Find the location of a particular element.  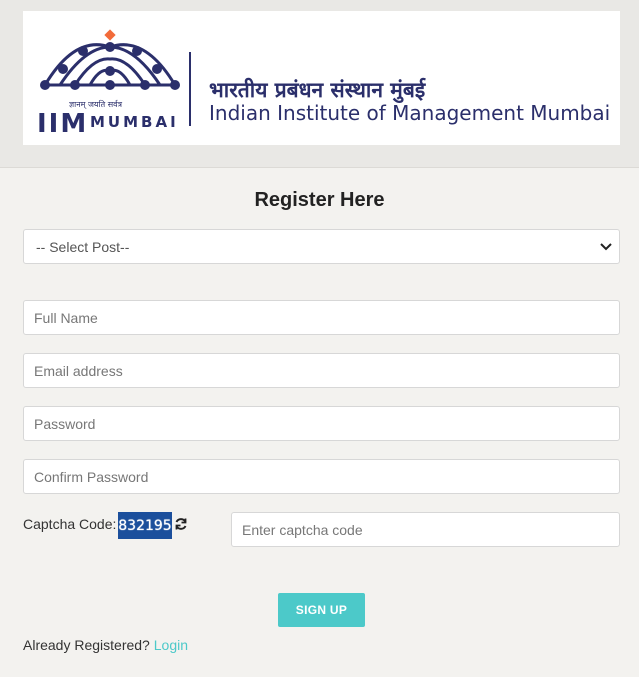

logo-divider is located at coordinates (190, 89).